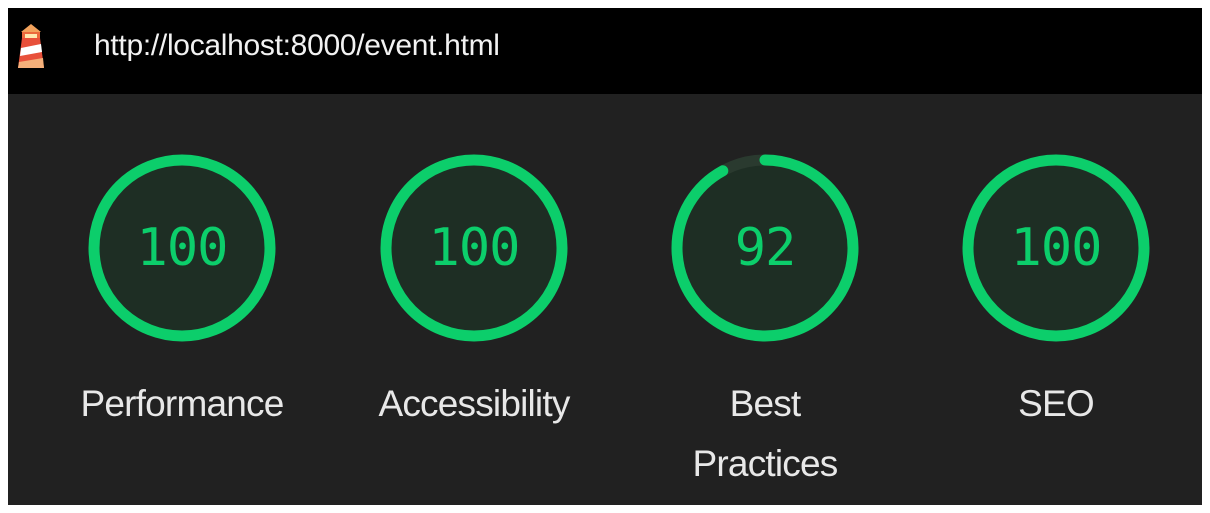 The image size is (1210, 513). What do you see at coordinates (765, 463) in the screenshot?
I see `category-label-line2: Practices` at bounding box center [765, 463].